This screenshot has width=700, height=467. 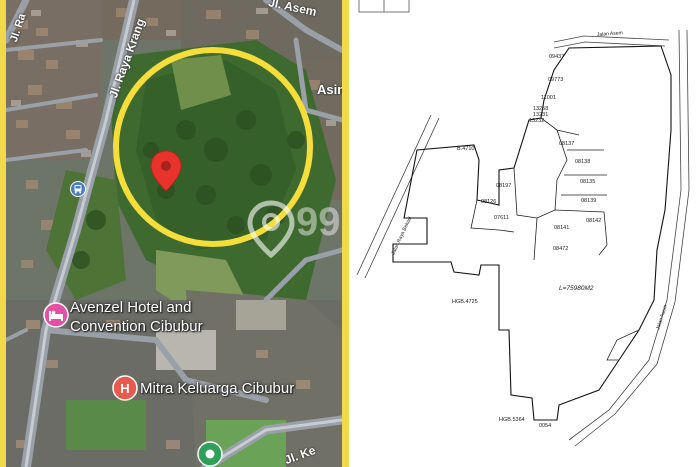 I want to click on lot-hgb4725: HGB.4725, so click(x=465, y=302).